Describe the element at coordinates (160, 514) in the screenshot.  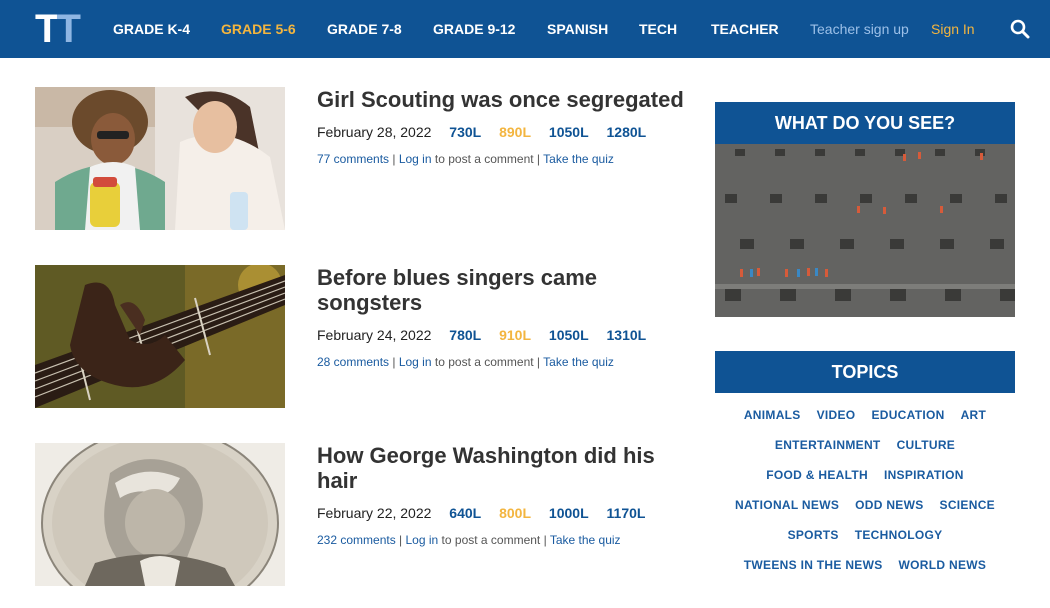
I see `article-thumbnail-george-washington` at that location.